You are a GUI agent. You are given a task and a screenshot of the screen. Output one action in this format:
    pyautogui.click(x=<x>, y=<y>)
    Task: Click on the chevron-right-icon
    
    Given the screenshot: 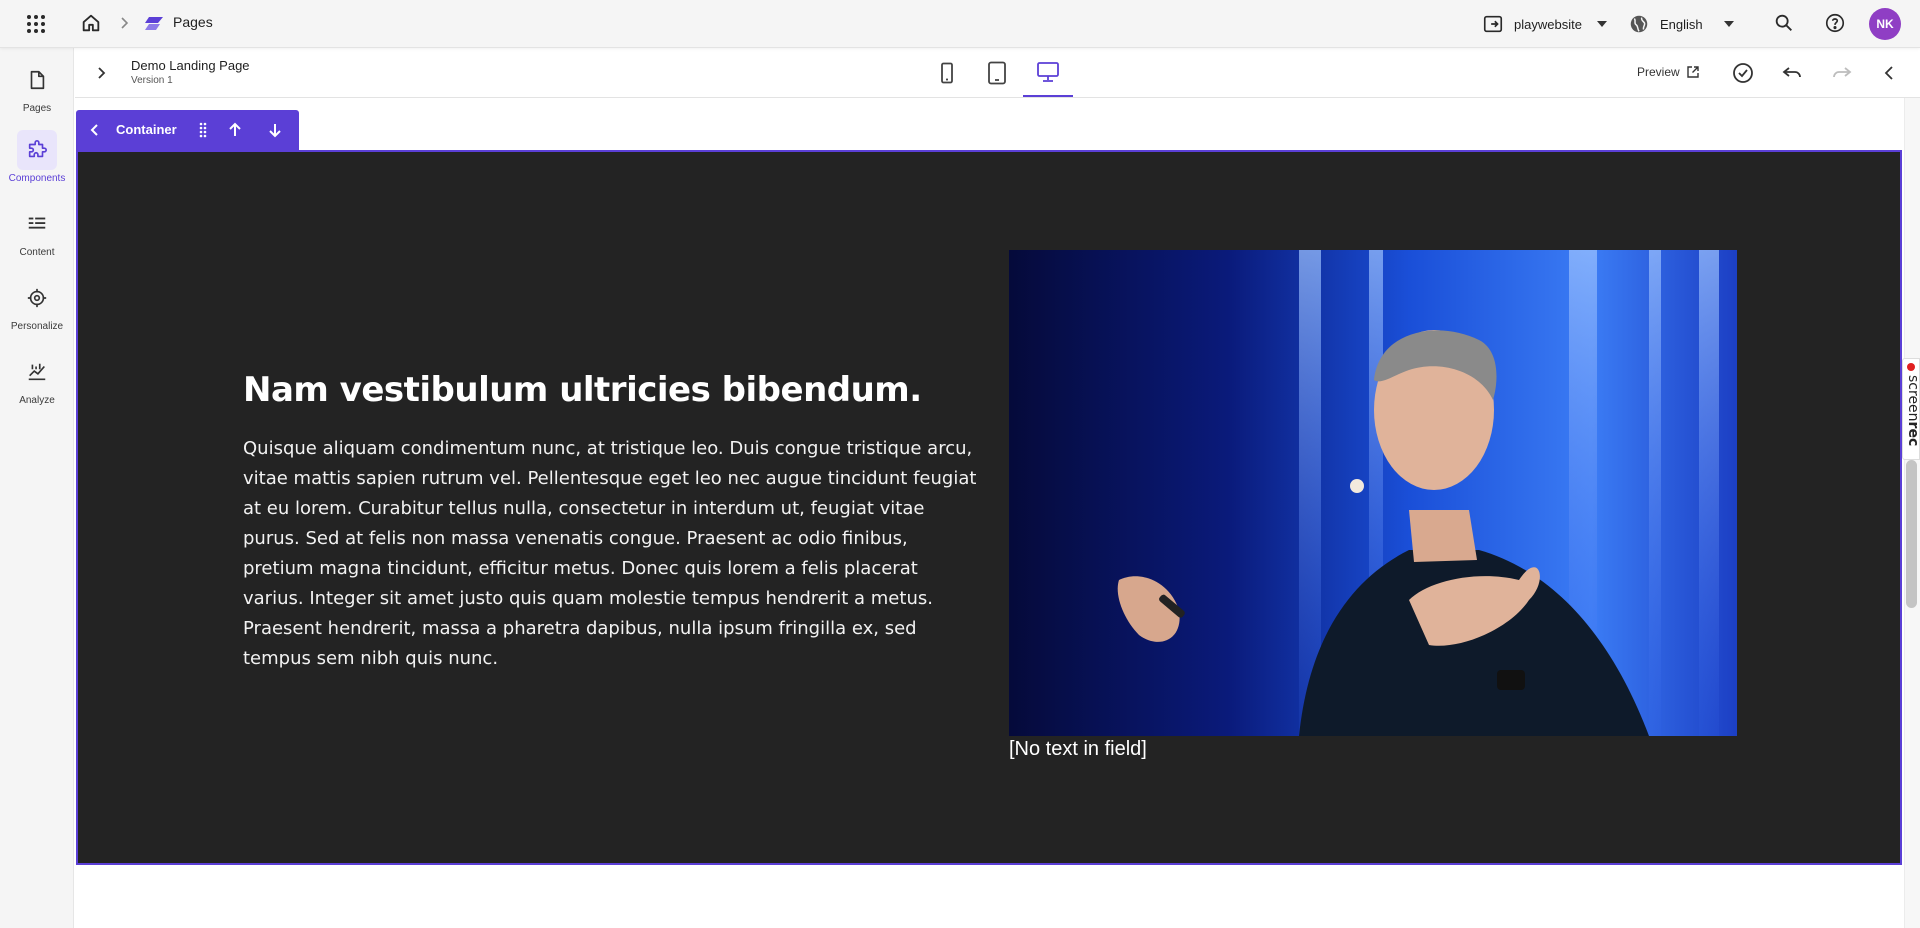 What is the action you would take?
    pyautogui.click(x=101, y=73)
    